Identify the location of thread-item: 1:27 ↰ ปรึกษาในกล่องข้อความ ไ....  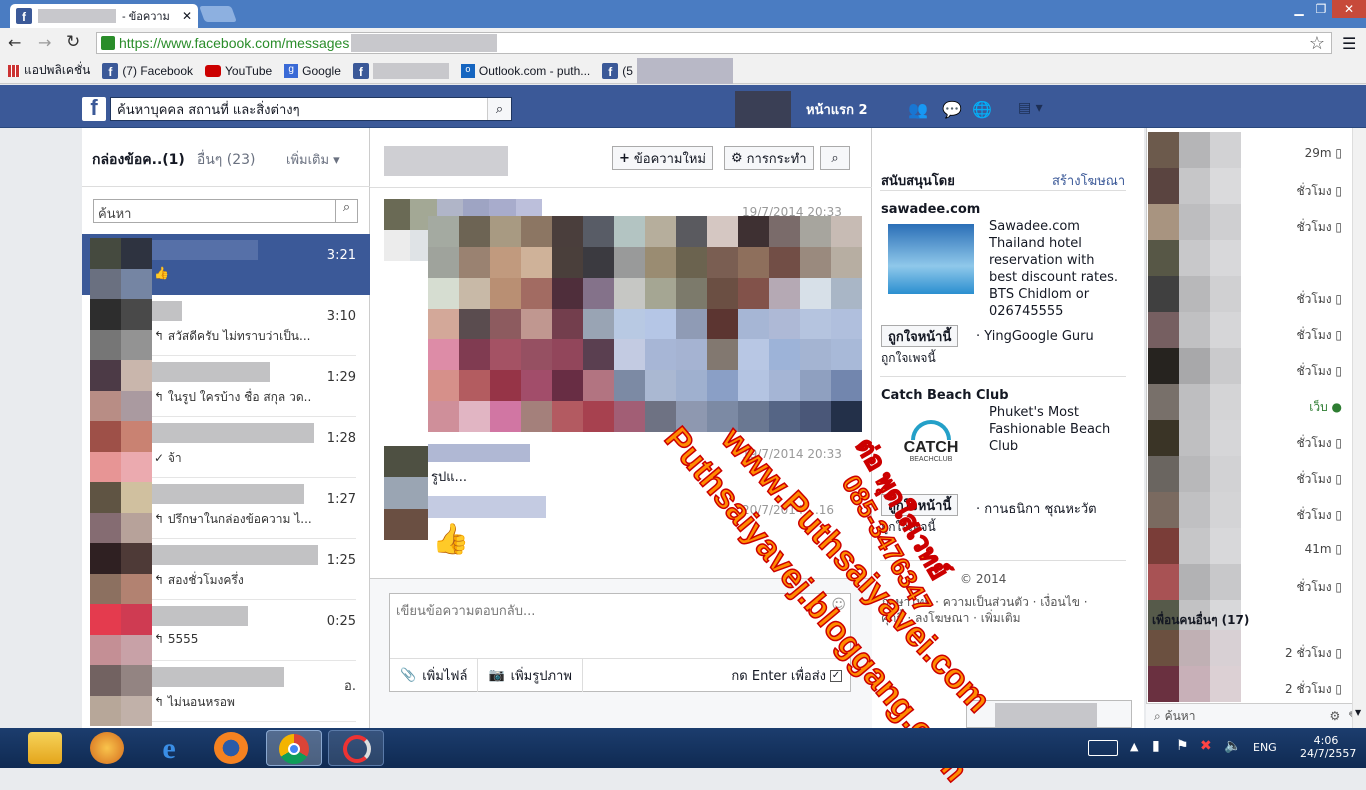
(226, 510).